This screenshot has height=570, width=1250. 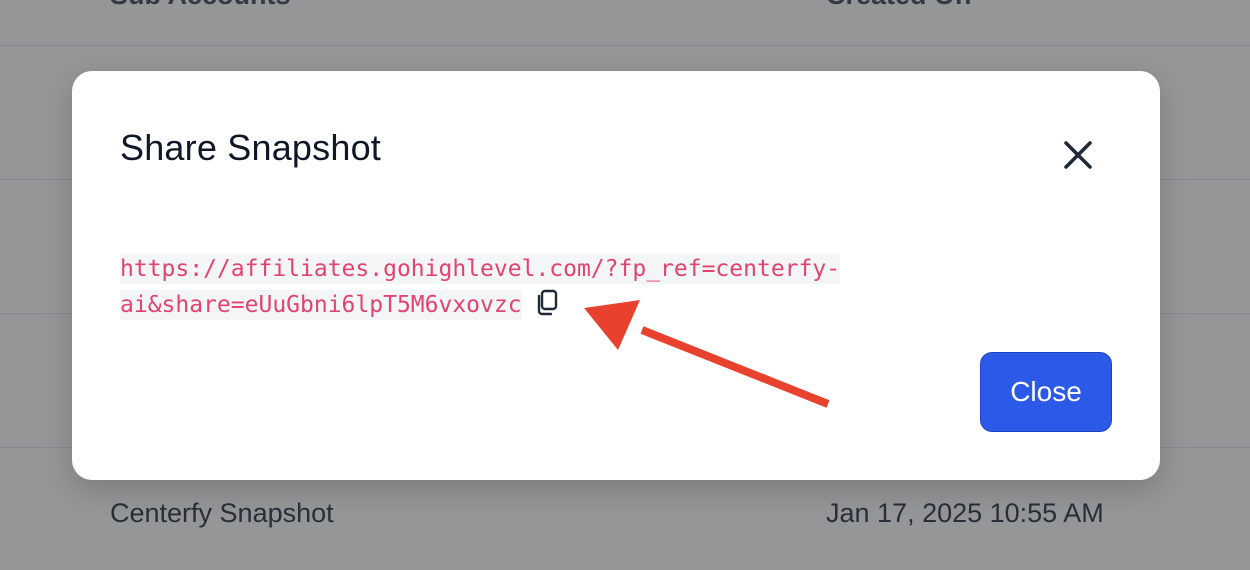 I want to click on modal-title: Share Snapshot, so click(x=250, y=147).